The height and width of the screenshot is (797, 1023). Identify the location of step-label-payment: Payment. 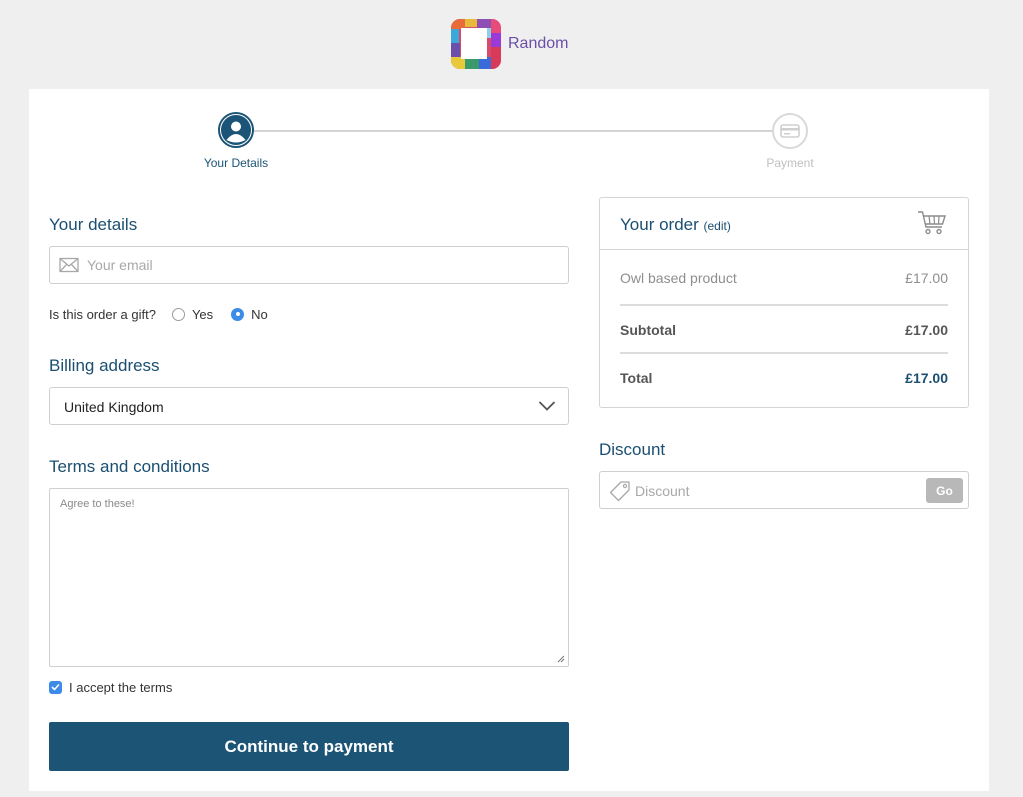
(790, 163).